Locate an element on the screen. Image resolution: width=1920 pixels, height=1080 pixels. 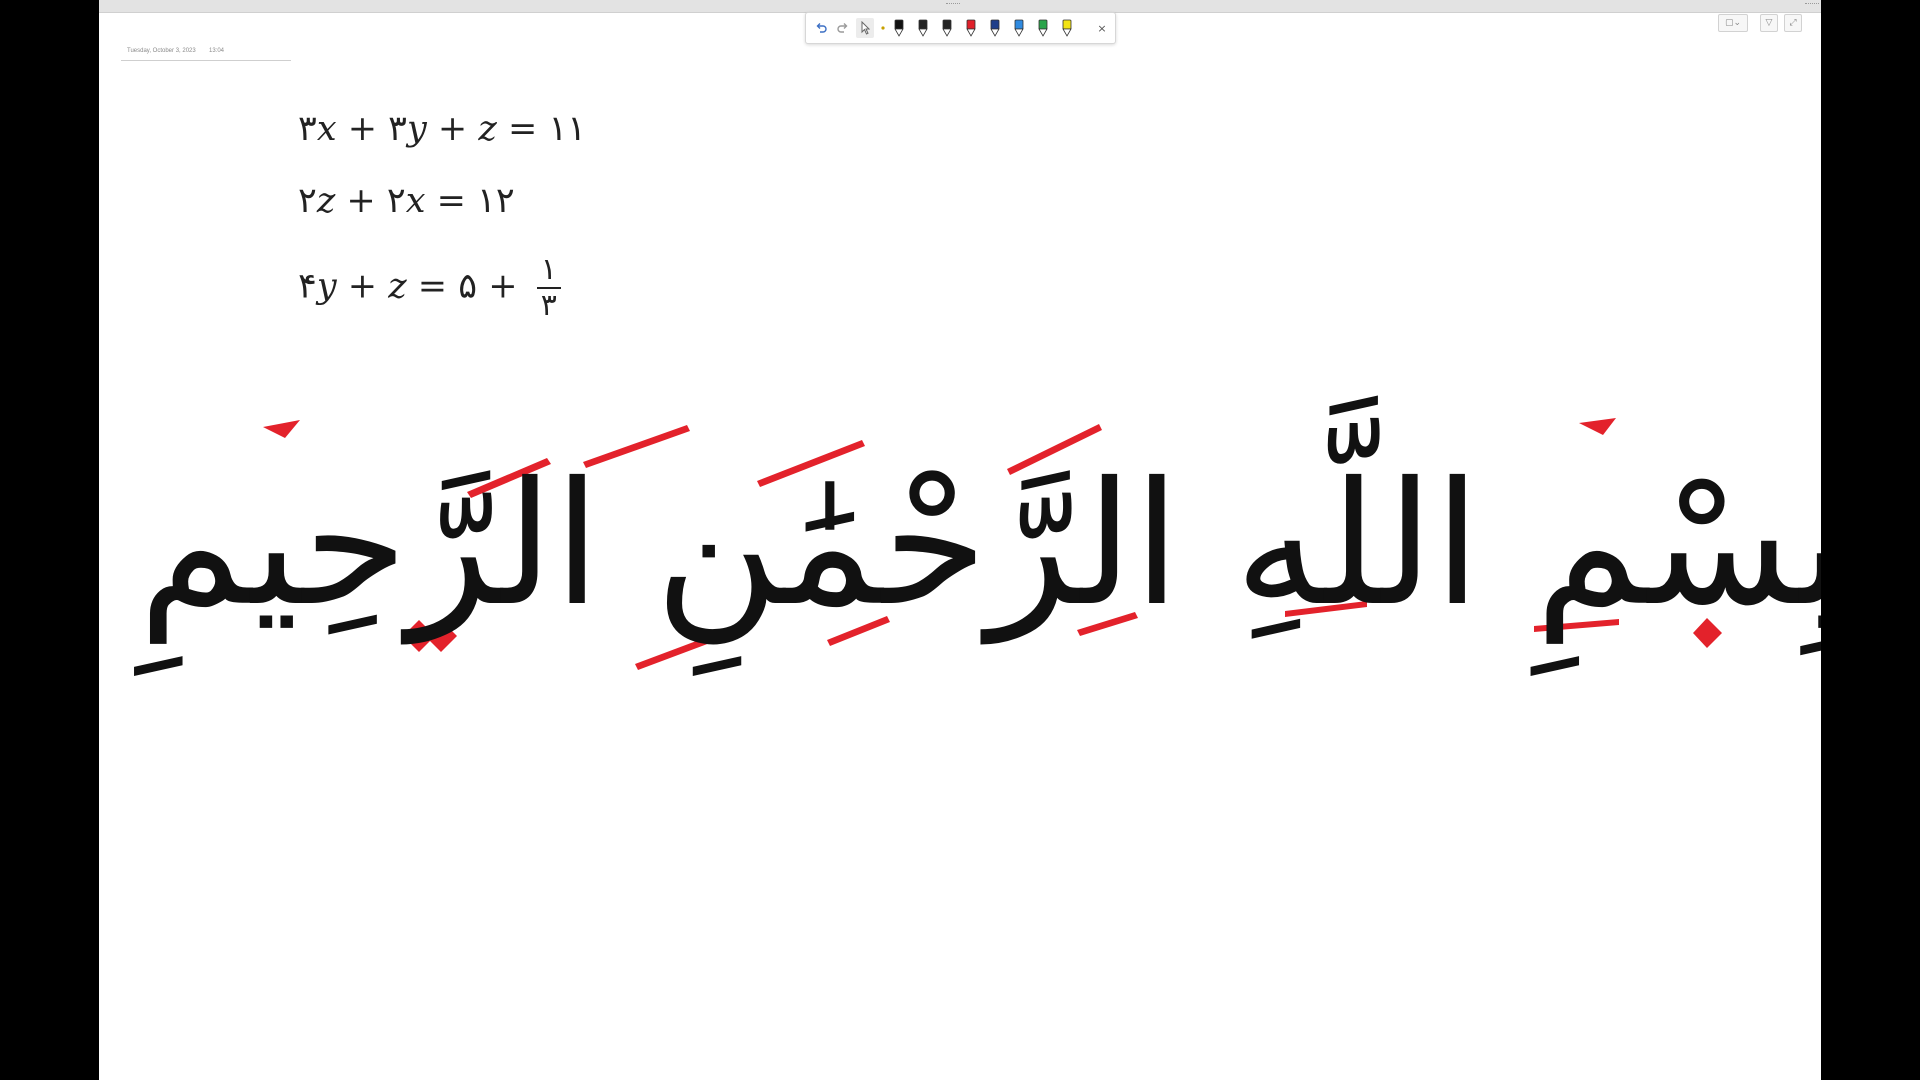
page-view-button: ▢⌄ is located at coordinates (1733, 23).